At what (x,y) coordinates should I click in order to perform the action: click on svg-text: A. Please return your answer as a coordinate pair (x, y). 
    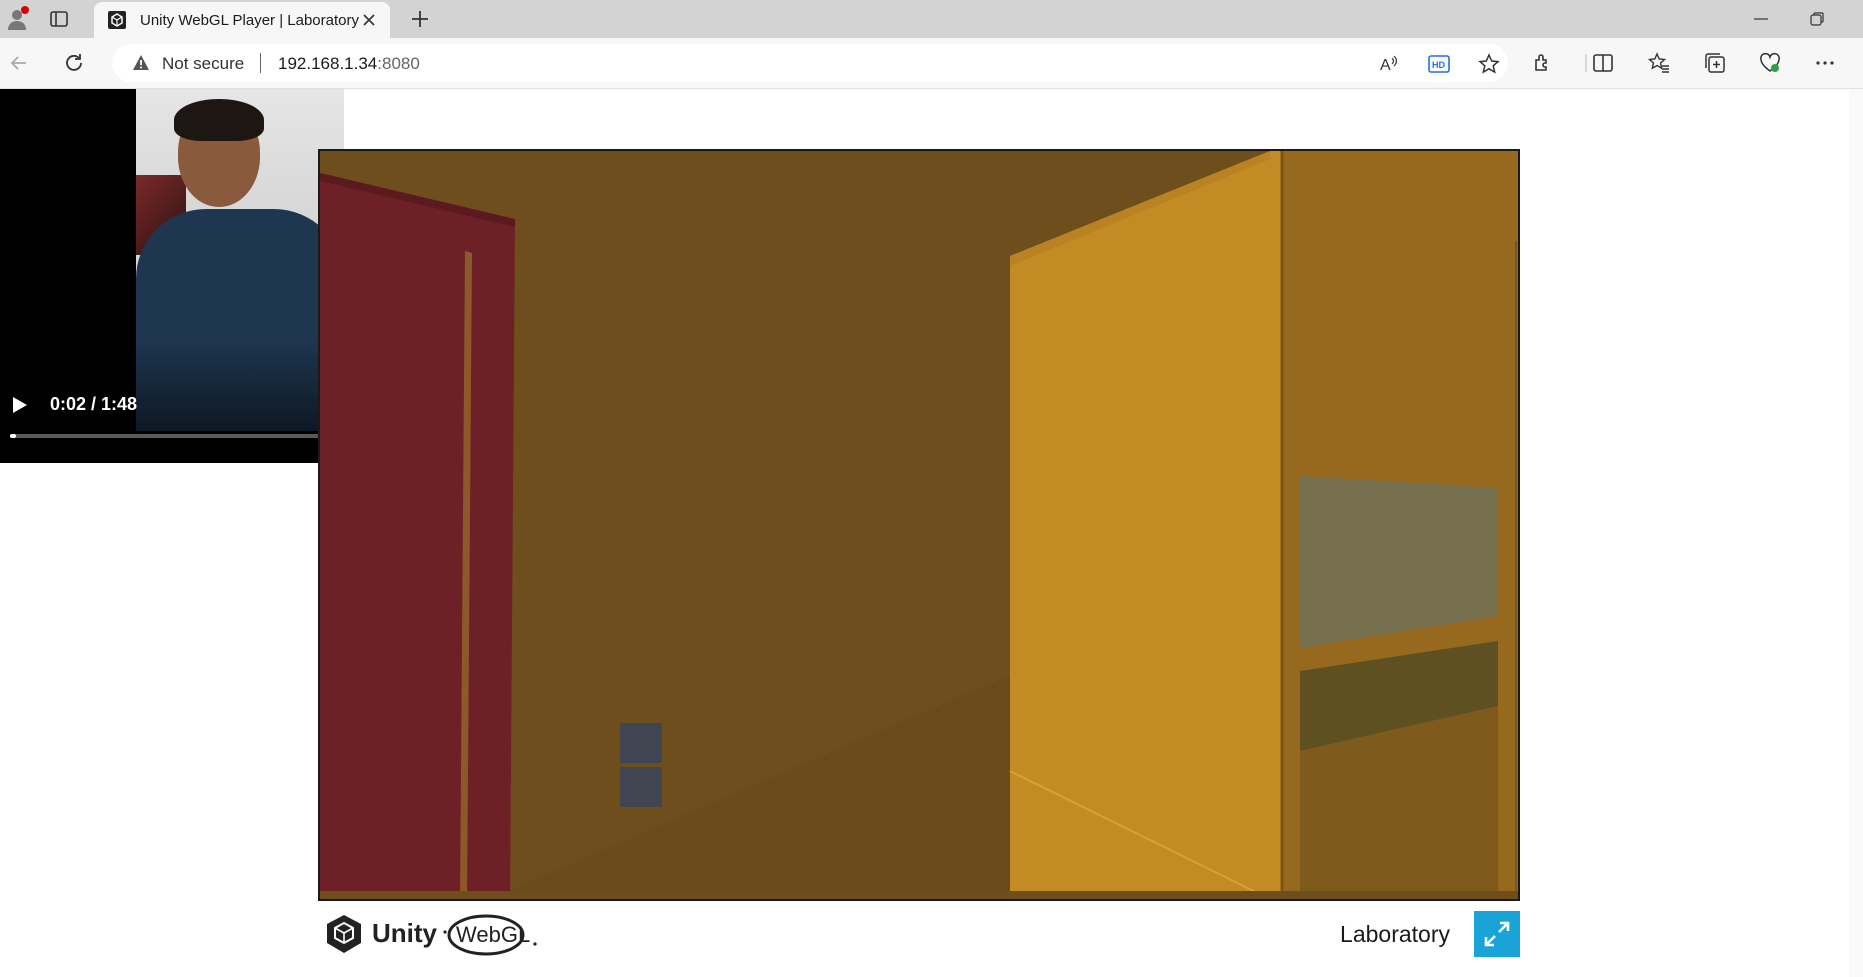
    Looking at the image, I should click on (1385, 65).